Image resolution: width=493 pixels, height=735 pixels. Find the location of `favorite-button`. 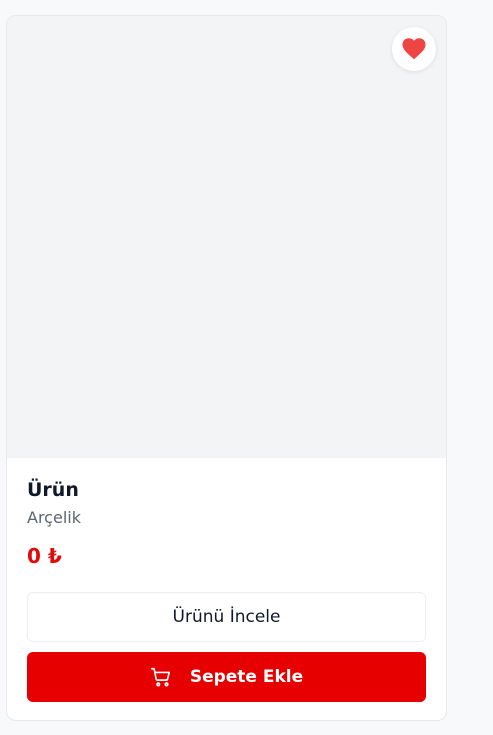

favorite-button is located at coordinates (414, 49).